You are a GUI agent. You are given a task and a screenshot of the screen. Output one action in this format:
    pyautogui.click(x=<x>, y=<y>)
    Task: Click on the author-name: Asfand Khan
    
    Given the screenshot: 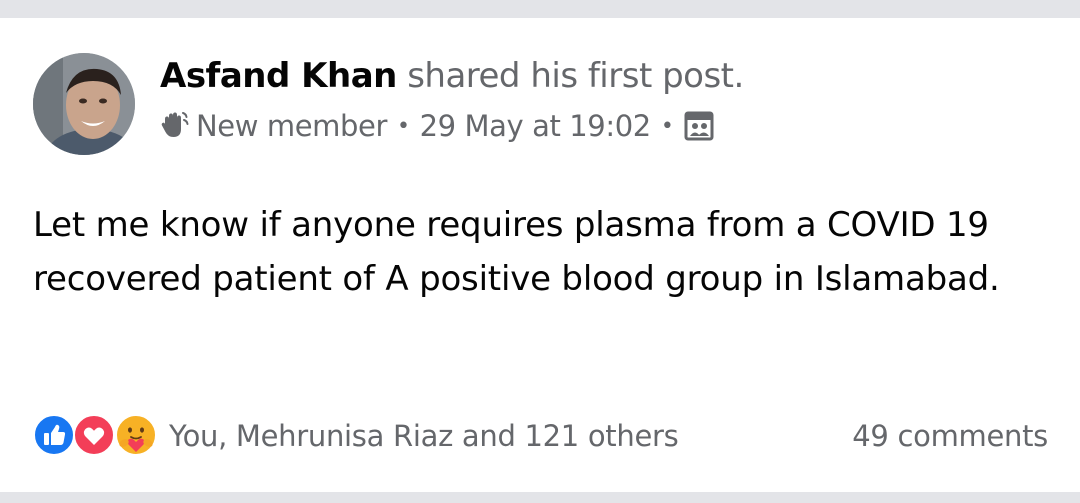 What is the action you would take?
    pyautogui.click(x=278, y=76)
    